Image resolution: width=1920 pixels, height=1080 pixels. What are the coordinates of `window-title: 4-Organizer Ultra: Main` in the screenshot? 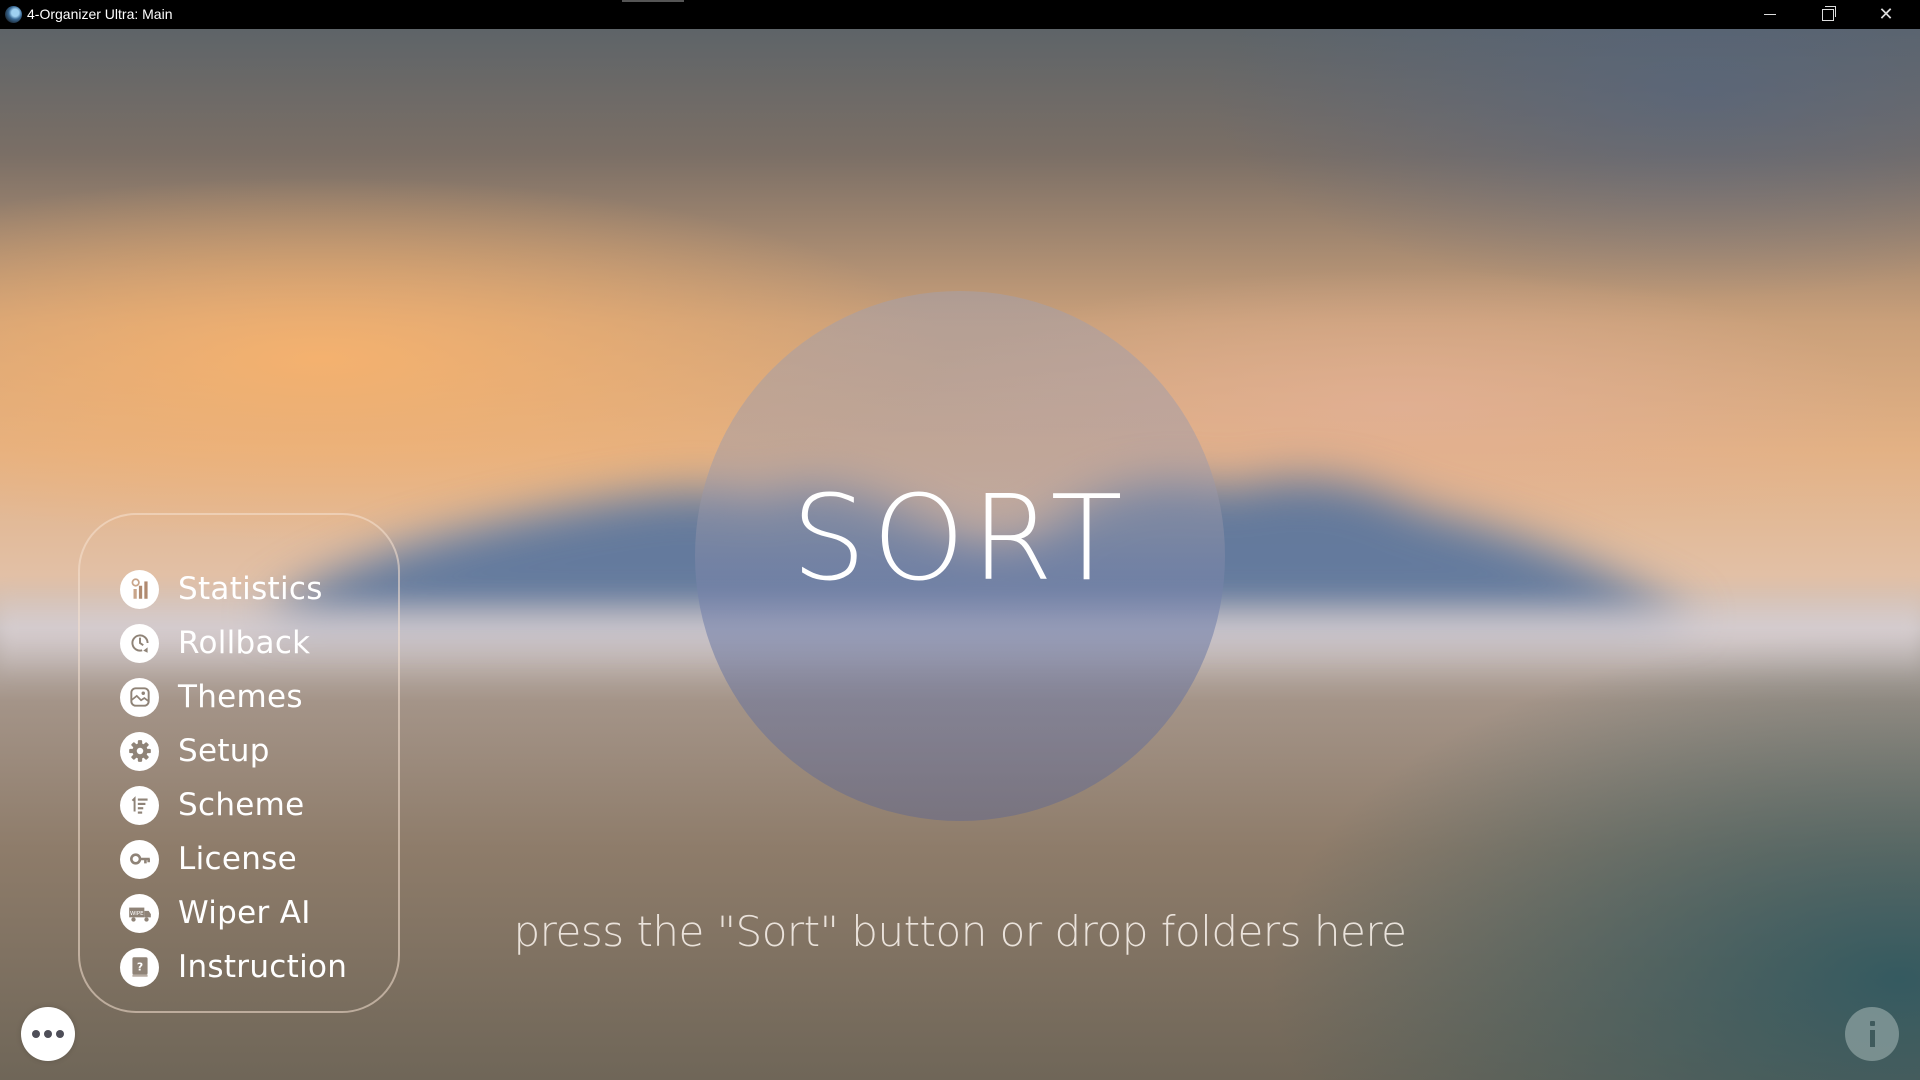 It's located at (100, 14).